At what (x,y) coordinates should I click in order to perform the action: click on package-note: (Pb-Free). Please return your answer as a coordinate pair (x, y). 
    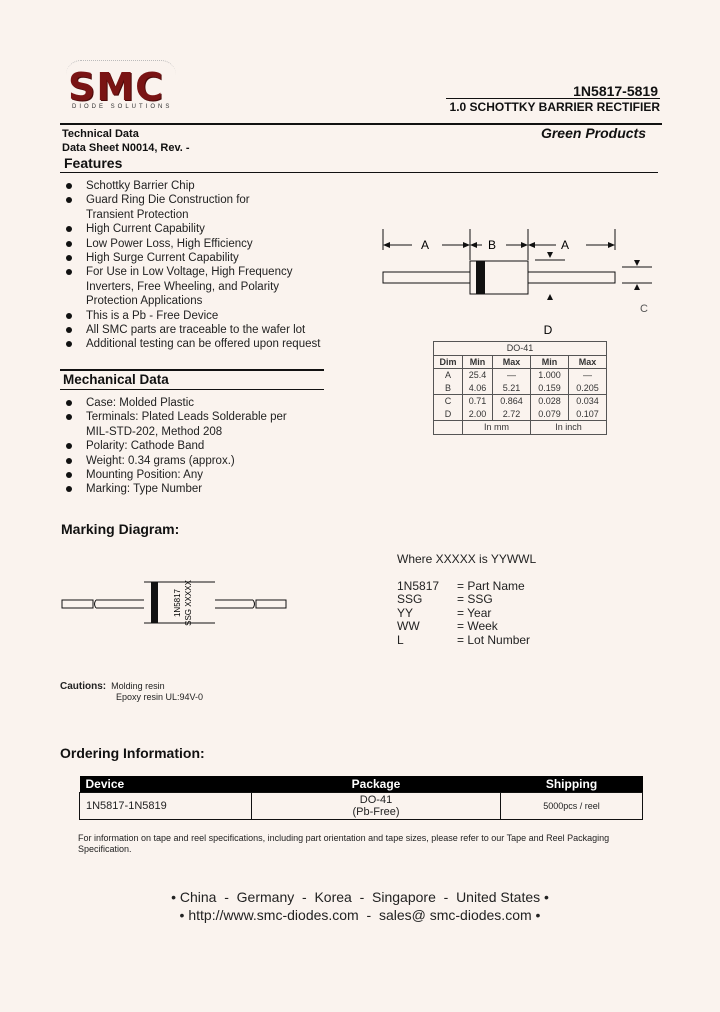
    Looking at the image, I should click on (376, 812).